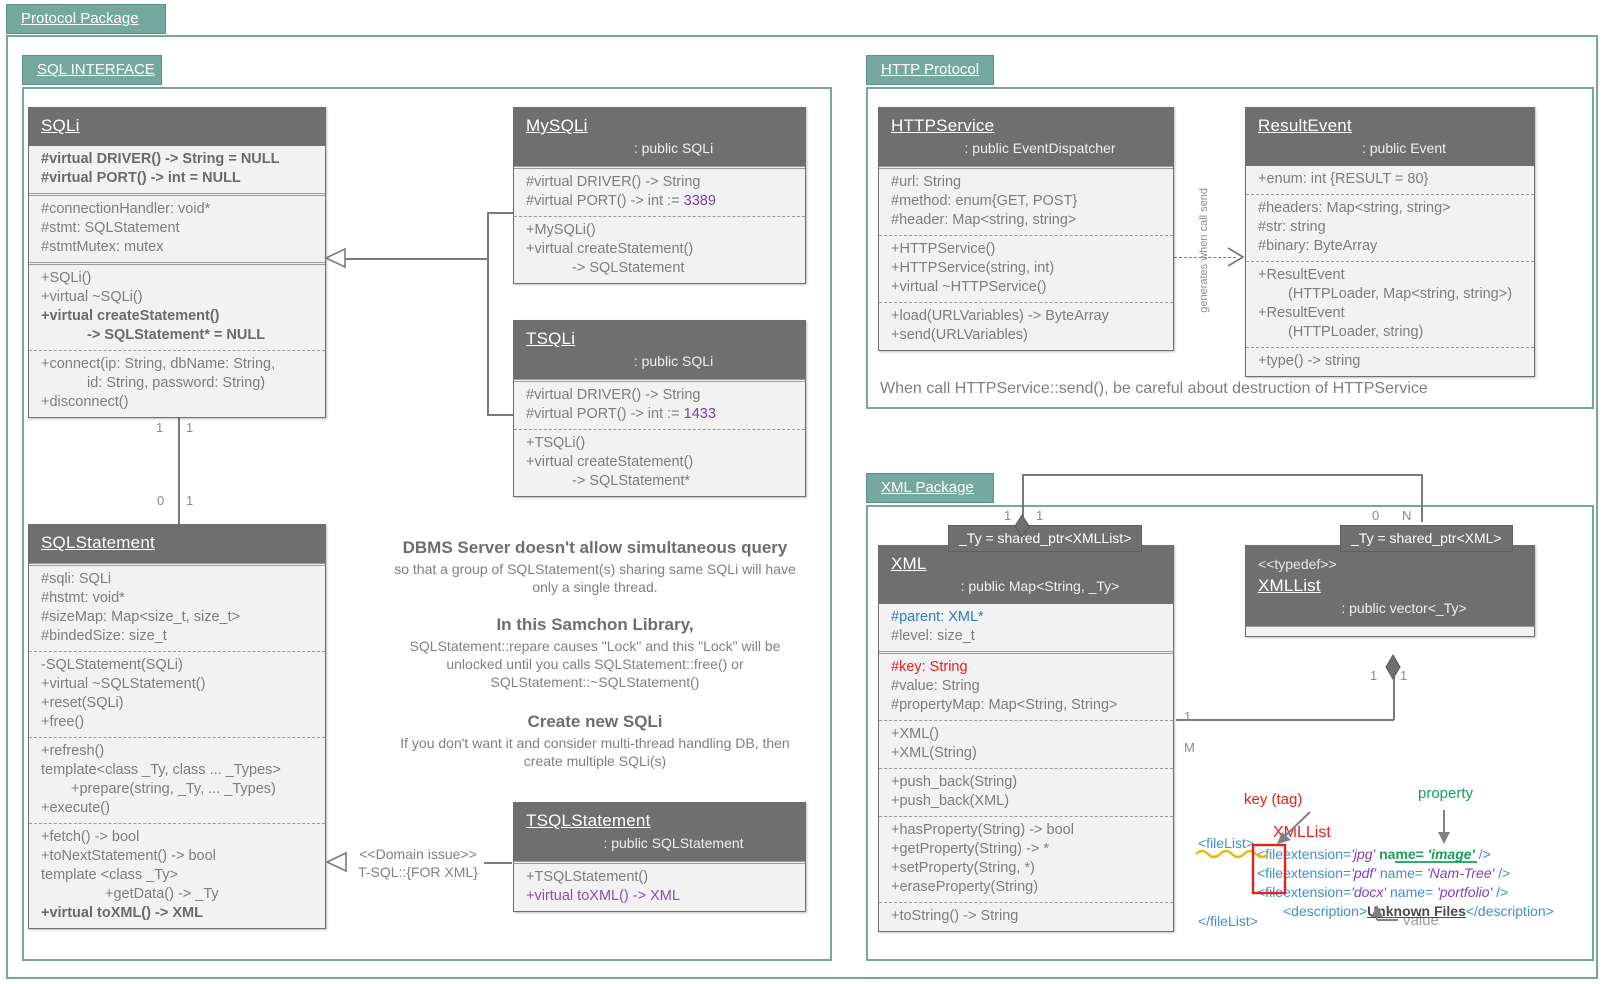 Image resolution: width=1605 pixels, height=984 pixels. Describe the element at coordinates (934, 753) in the screenshot. I see `xml-op-ctor-string: +XML(String)` at that location.